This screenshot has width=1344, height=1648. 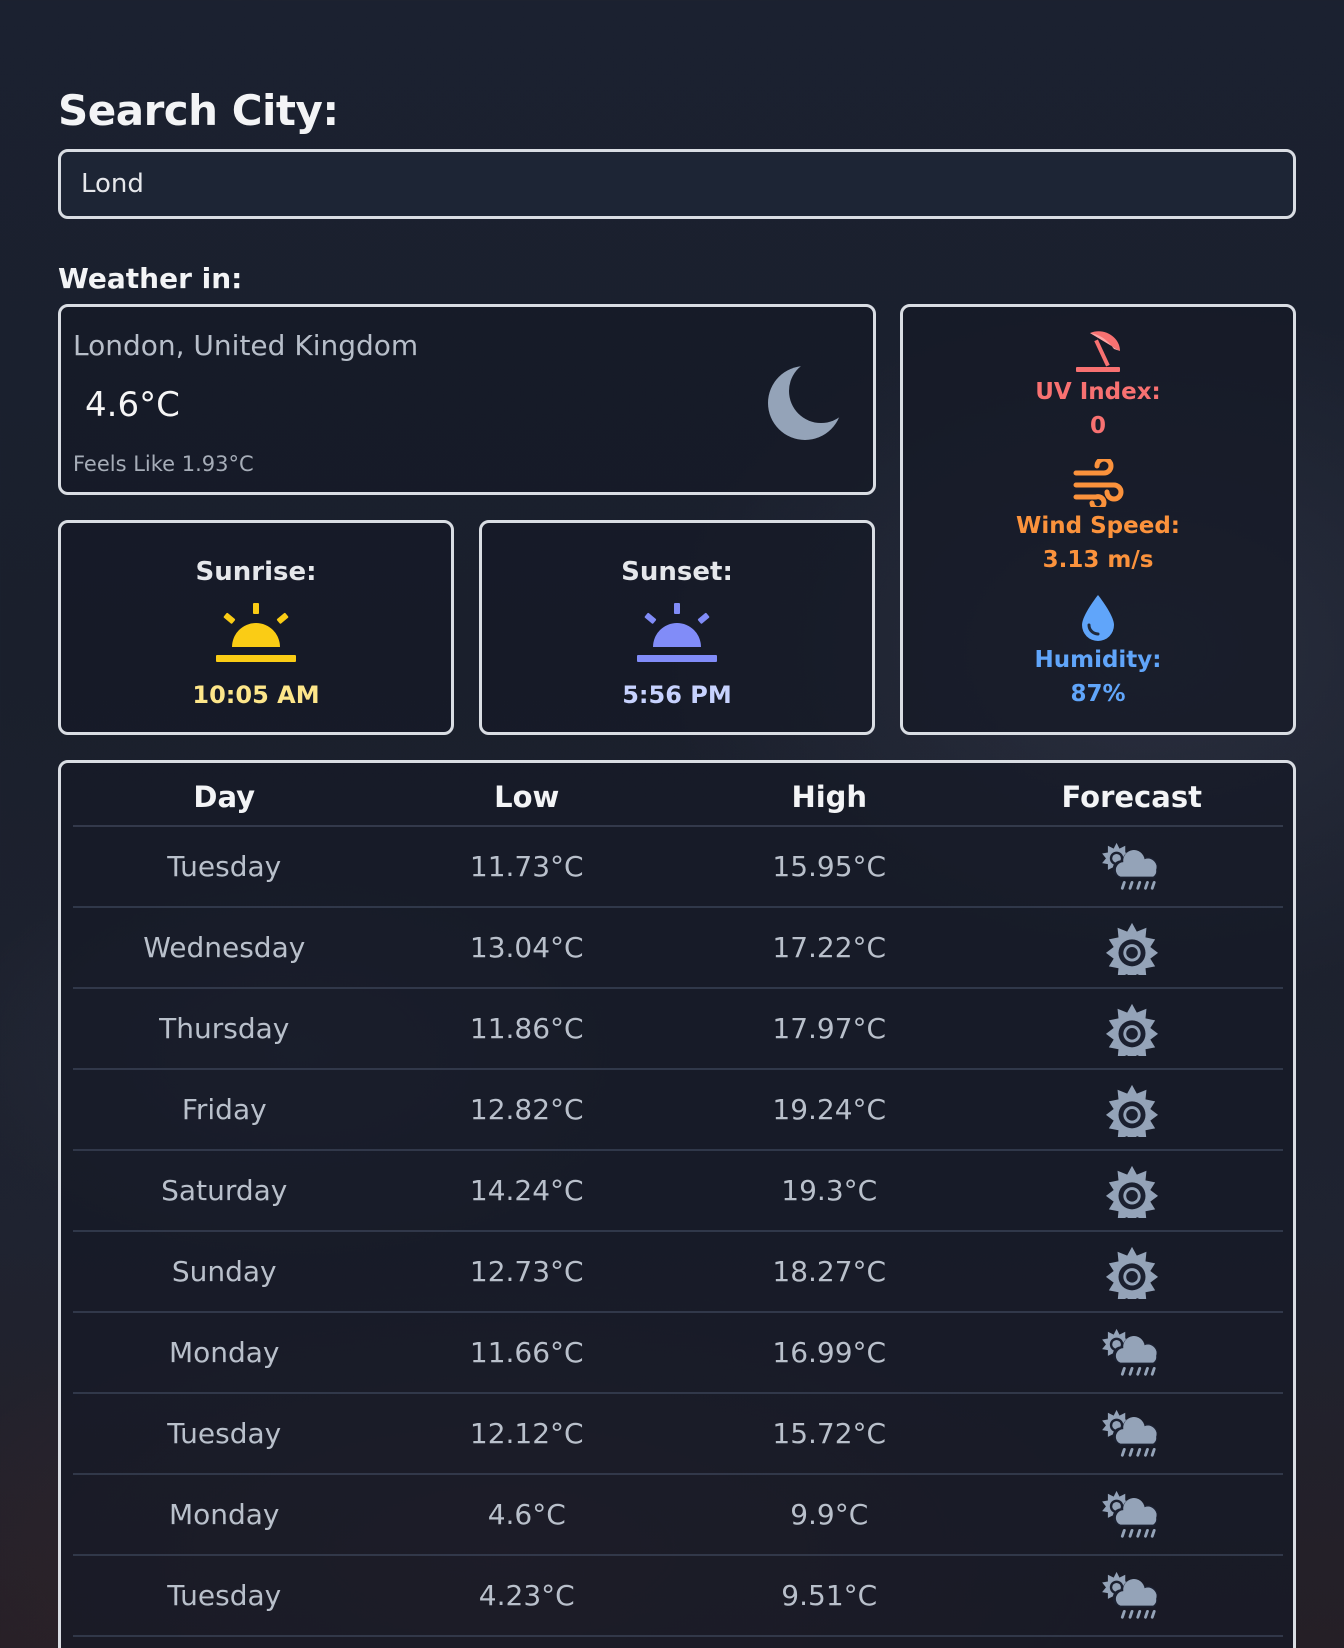 What do you see at coordinates (678, 795) in the screenshot?
I see `forecast-table-header: Day Low High Forecast` at bounding box center [678, 795].